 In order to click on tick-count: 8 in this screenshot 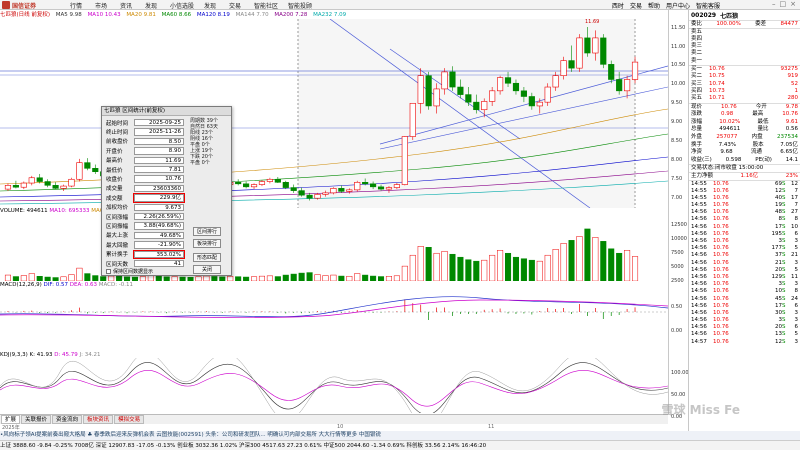, I will do `click(796, 291)`.